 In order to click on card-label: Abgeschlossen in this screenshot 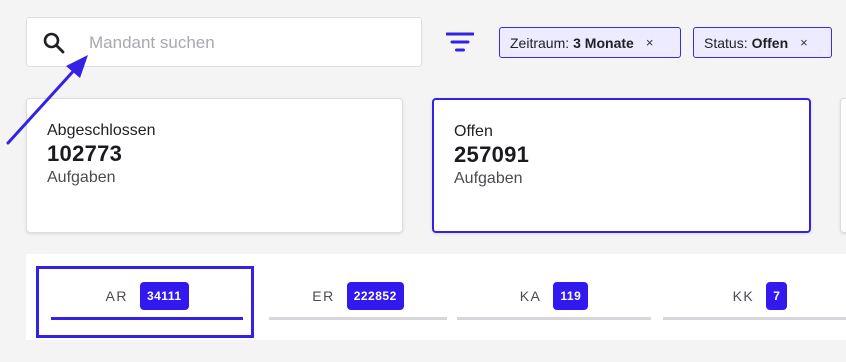, I will do `click(101, 130)`.